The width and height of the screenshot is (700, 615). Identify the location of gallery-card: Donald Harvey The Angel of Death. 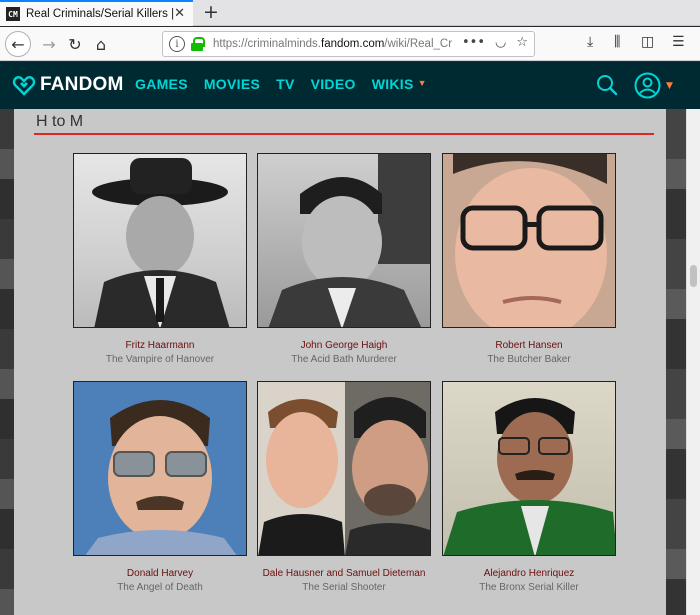
(160, 487).